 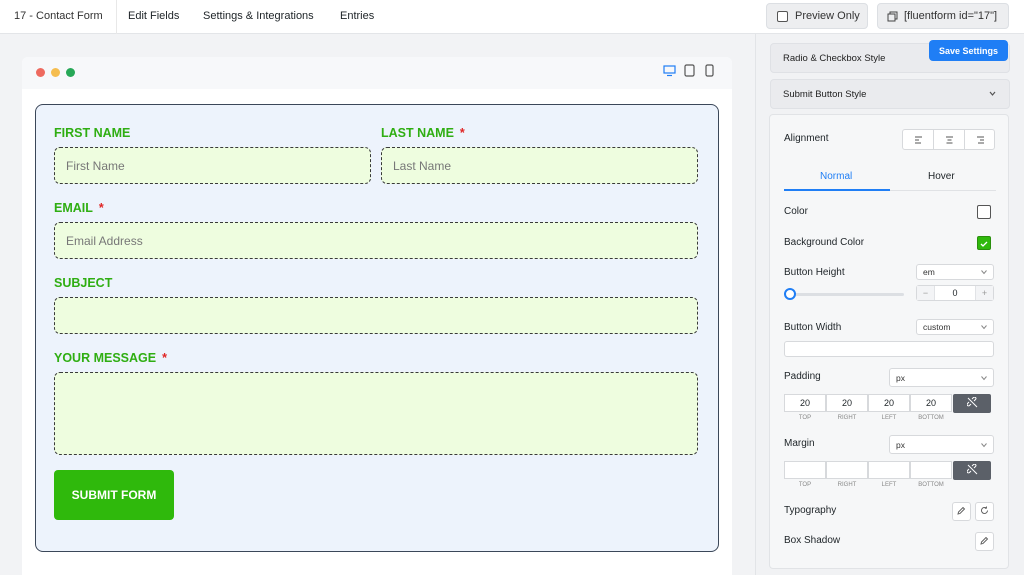 I want to click on nav-settings-integrations: Settings & Integrations, so click(x=258, y=16).